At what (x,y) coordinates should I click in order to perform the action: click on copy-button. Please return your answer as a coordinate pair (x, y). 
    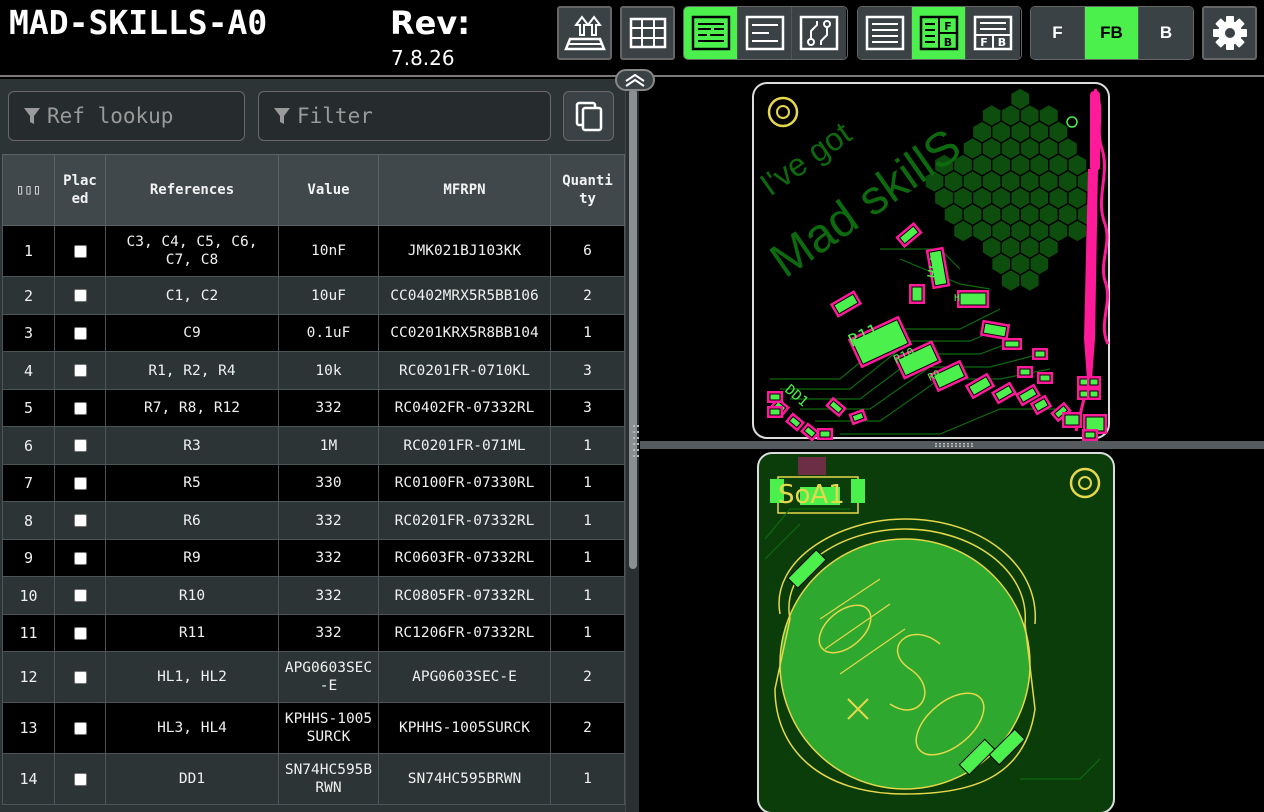
    Looking at the image, I should click on (588, 116).